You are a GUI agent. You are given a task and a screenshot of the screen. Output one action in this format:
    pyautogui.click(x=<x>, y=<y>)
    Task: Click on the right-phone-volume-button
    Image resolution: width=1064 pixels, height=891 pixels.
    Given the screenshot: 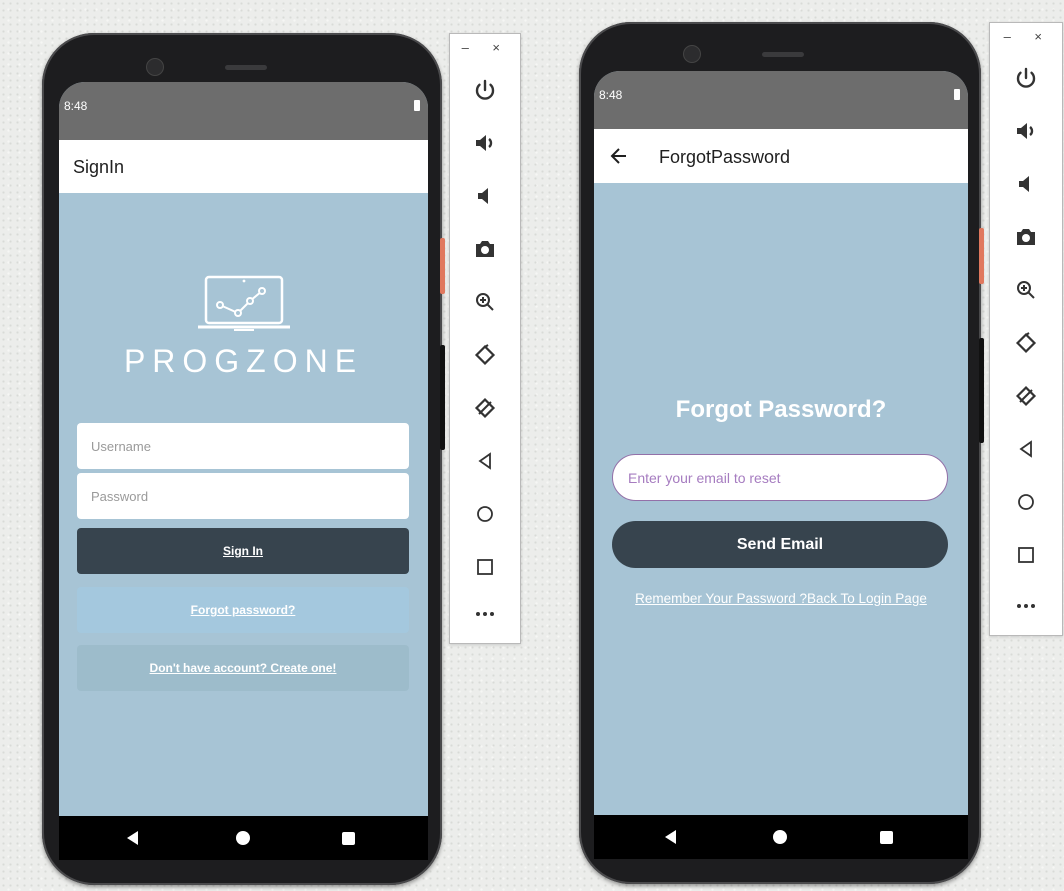 What is the action you would take?
    pyautogui.click(x=981, y=390)
    